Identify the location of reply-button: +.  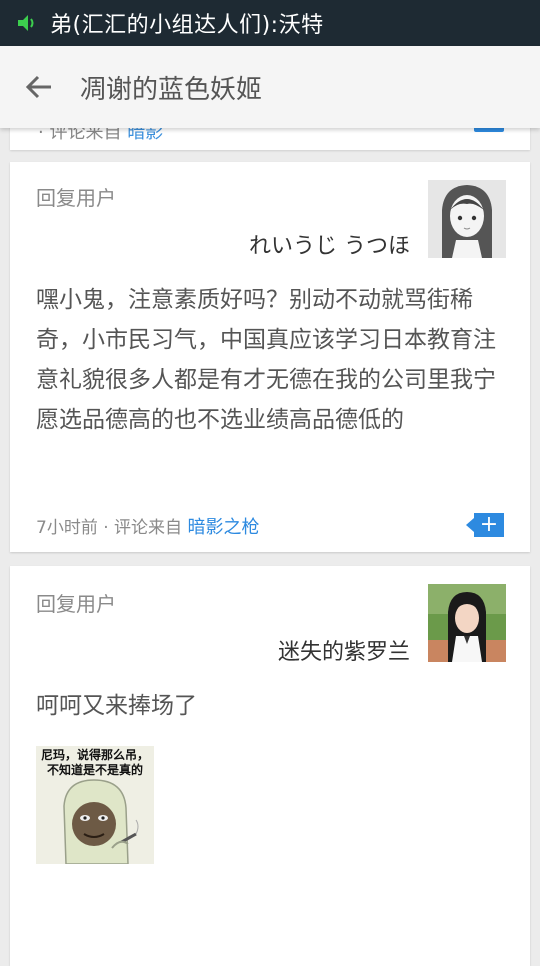
(485, 524).